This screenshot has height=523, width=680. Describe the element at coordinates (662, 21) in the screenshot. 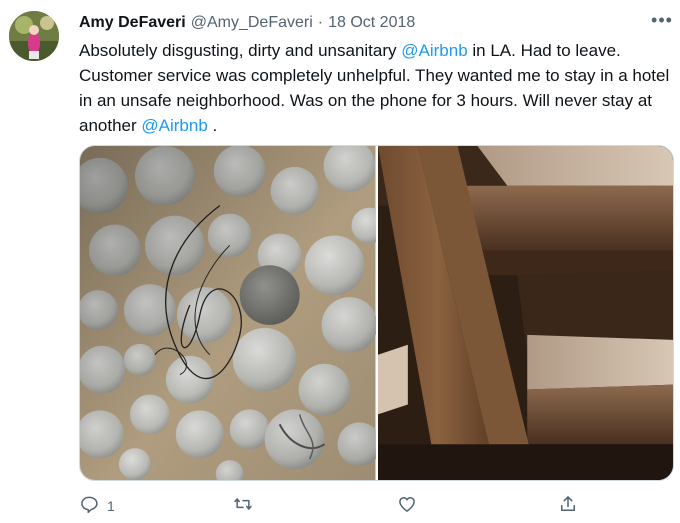

I see `more-horizontal-icon: •••` at that location.